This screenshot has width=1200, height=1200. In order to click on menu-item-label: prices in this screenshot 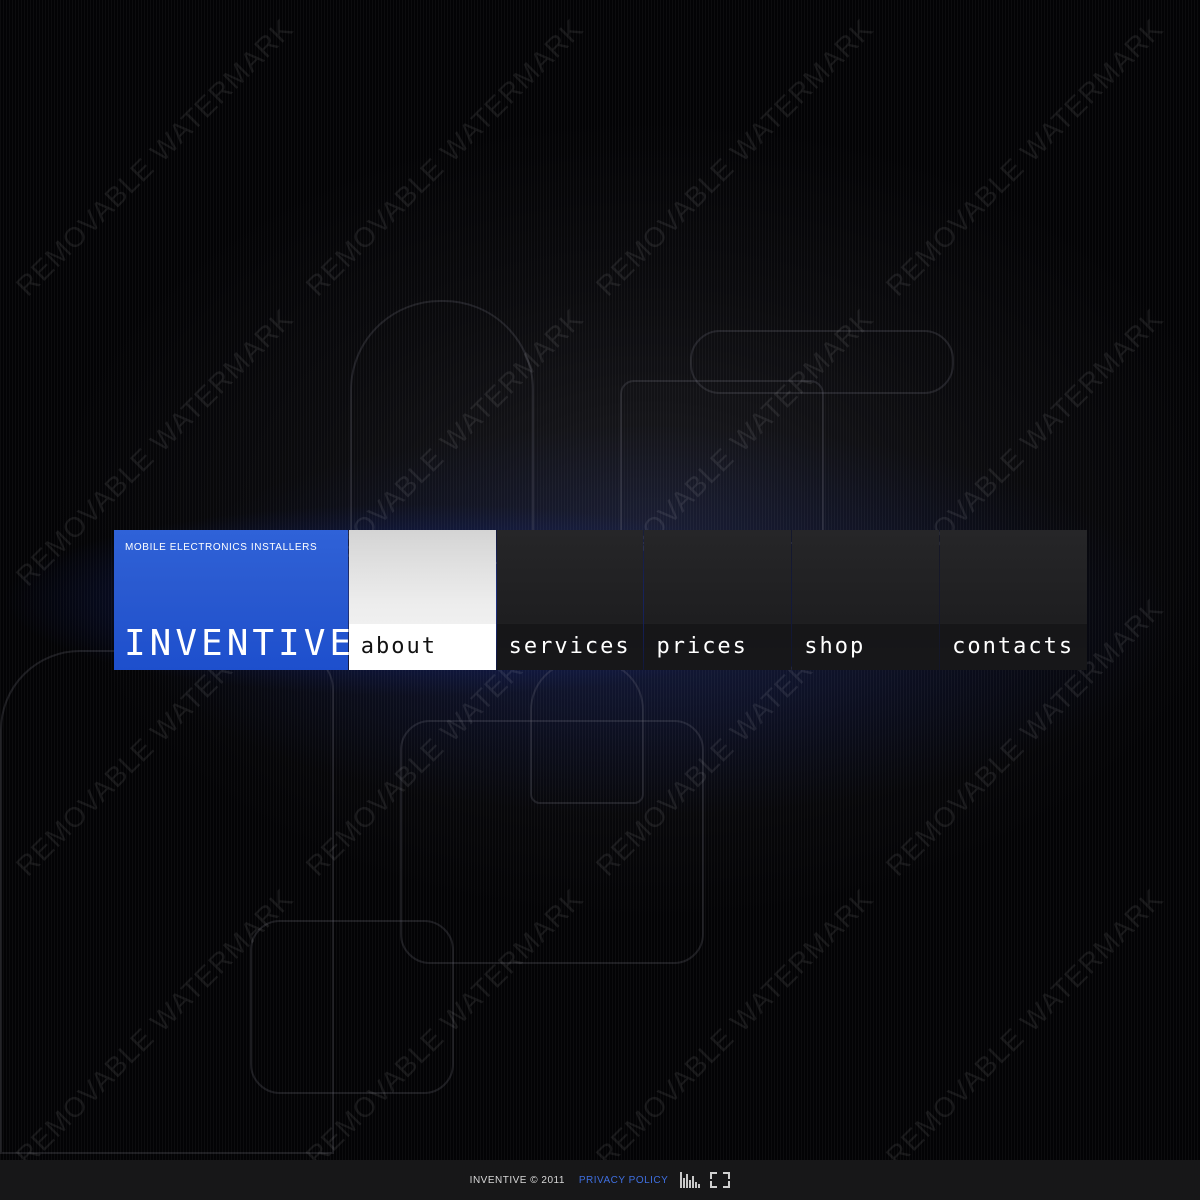, I will do `click(701, 647)`.